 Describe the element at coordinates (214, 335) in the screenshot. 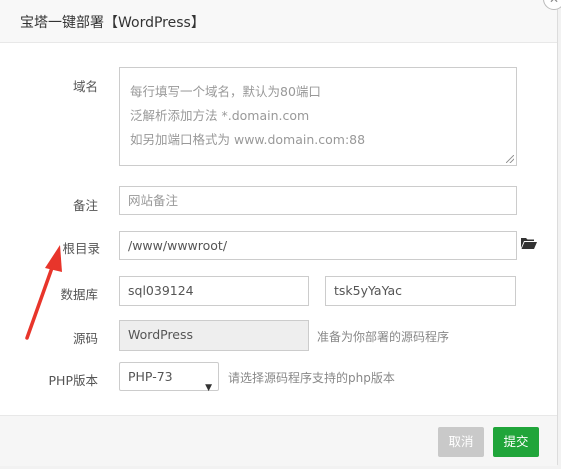

I see `source-input: WordPress` at that location.